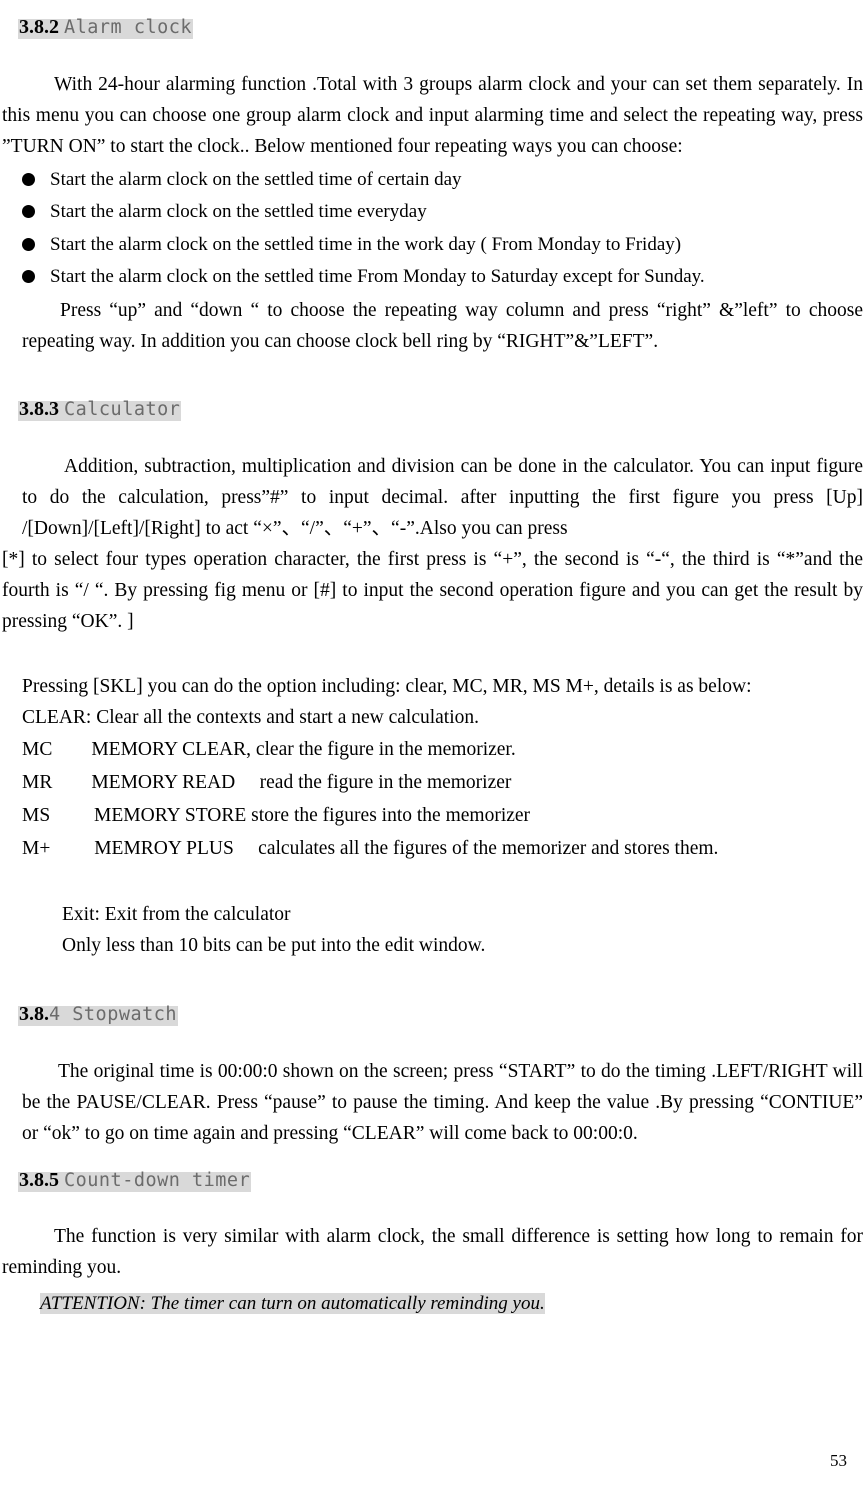  Describe the element at coordinates (41, 1179) in the screenshot. I see `heading-number: 3.8.5` at that location.